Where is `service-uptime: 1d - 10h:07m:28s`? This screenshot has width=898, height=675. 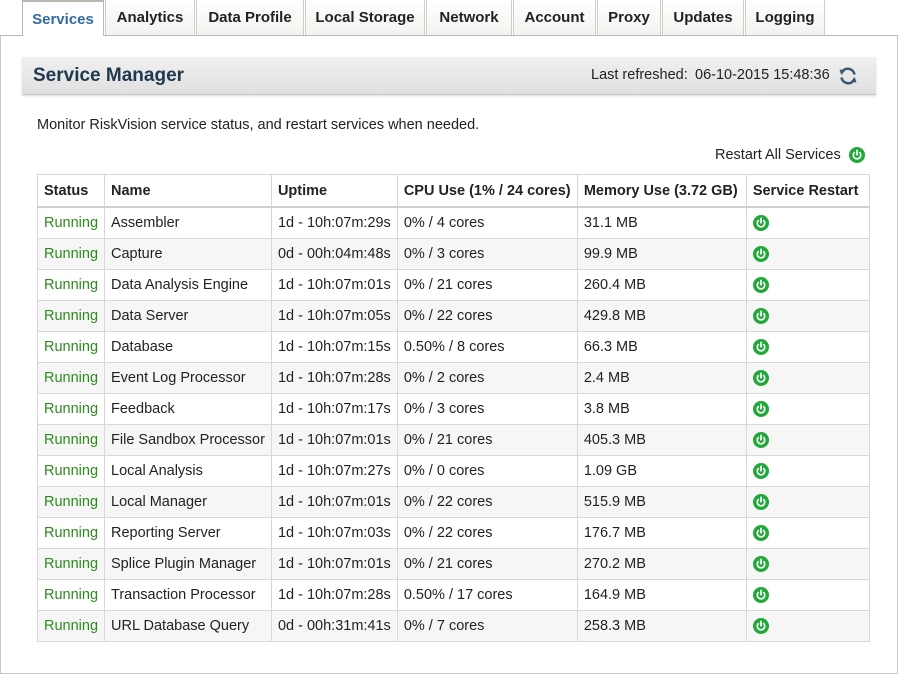 service-uptime: 1d - 10h:07m:28s is located at coordinates (334, 595).